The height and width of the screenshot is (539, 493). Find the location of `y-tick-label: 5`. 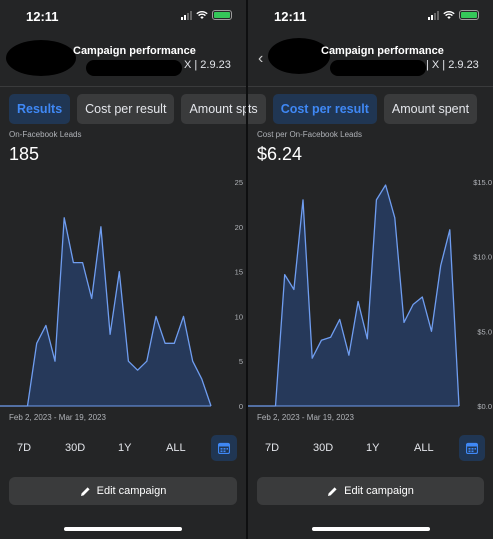

y-tick-label: 5 is located at coordinates (241, 361).